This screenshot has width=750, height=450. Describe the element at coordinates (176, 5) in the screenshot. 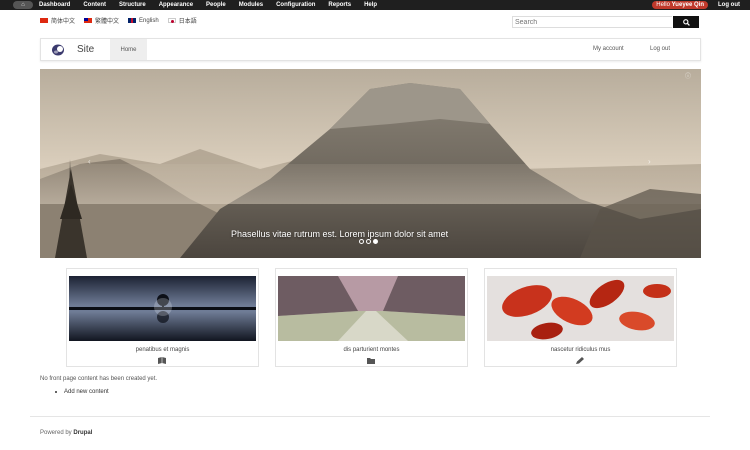

I see `admin-menu-appearance: Appearance` at that location.